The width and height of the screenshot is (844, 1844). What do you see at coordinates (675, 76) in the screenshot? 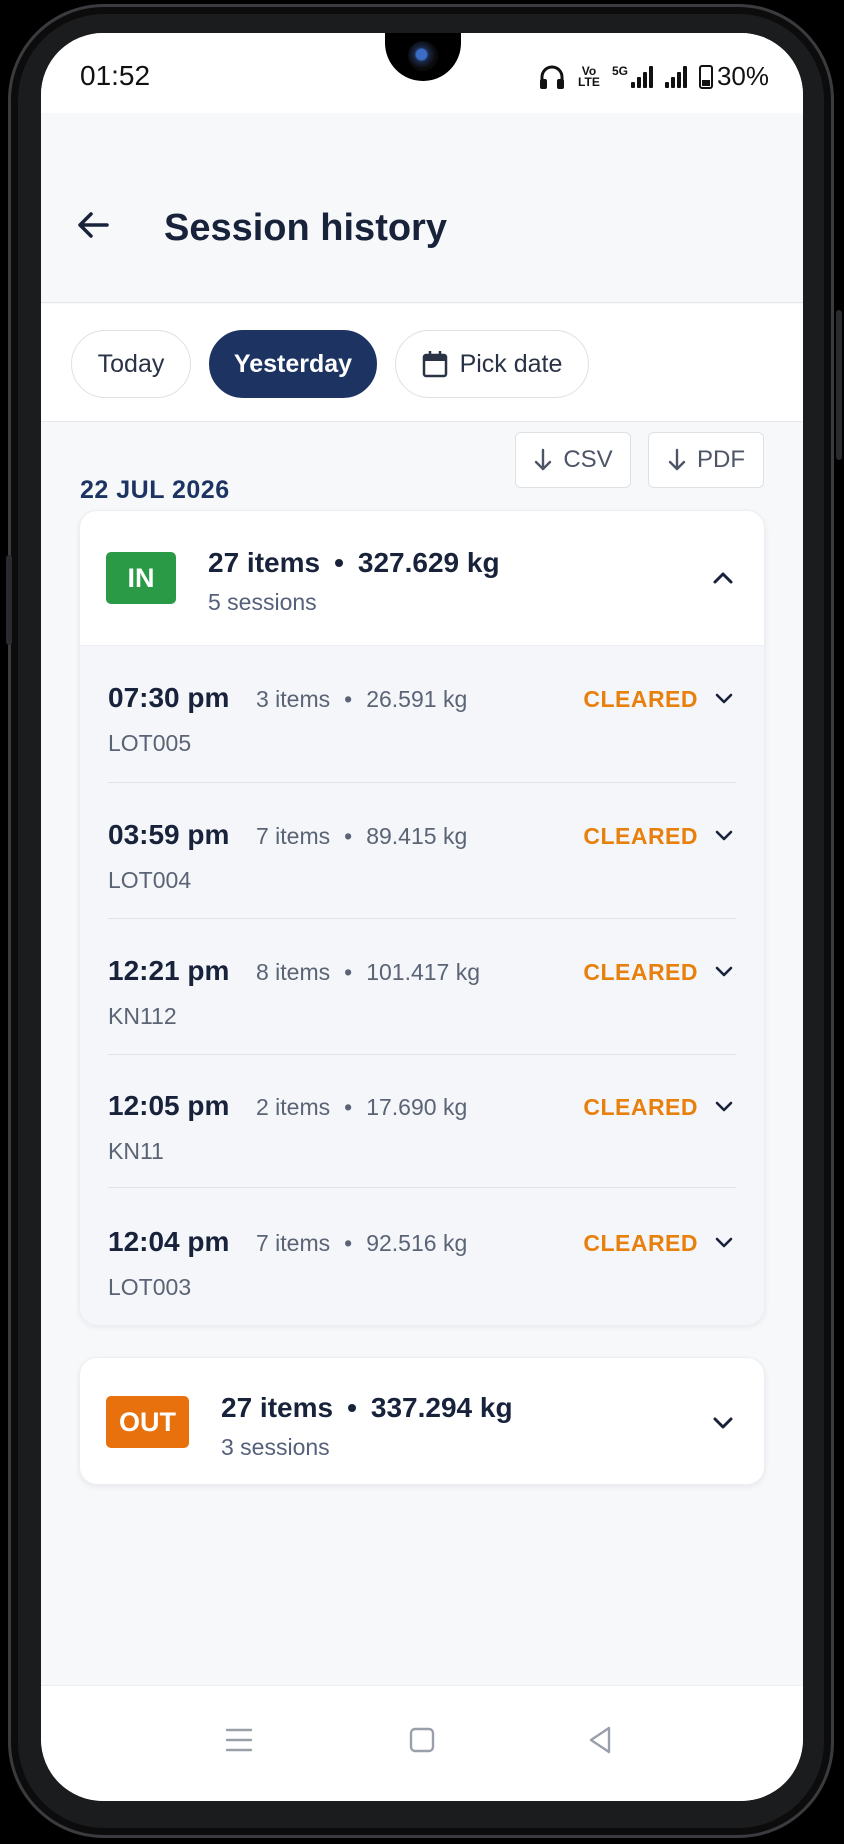
I see `signal-bars-icon` at bounding box center [675, 76].